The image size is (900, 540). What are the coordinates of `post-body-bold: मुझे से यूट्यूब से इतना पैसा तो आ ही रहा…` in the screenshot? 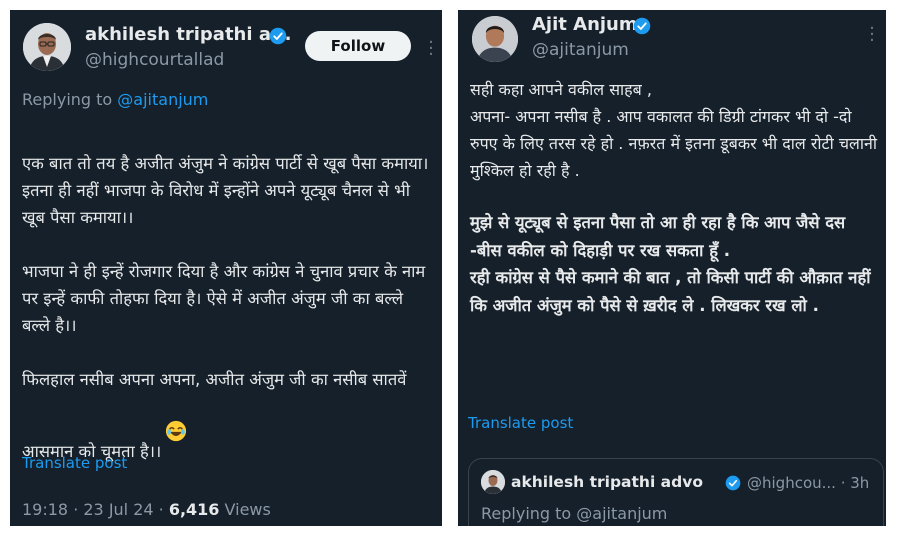 It's located at (670, 264).